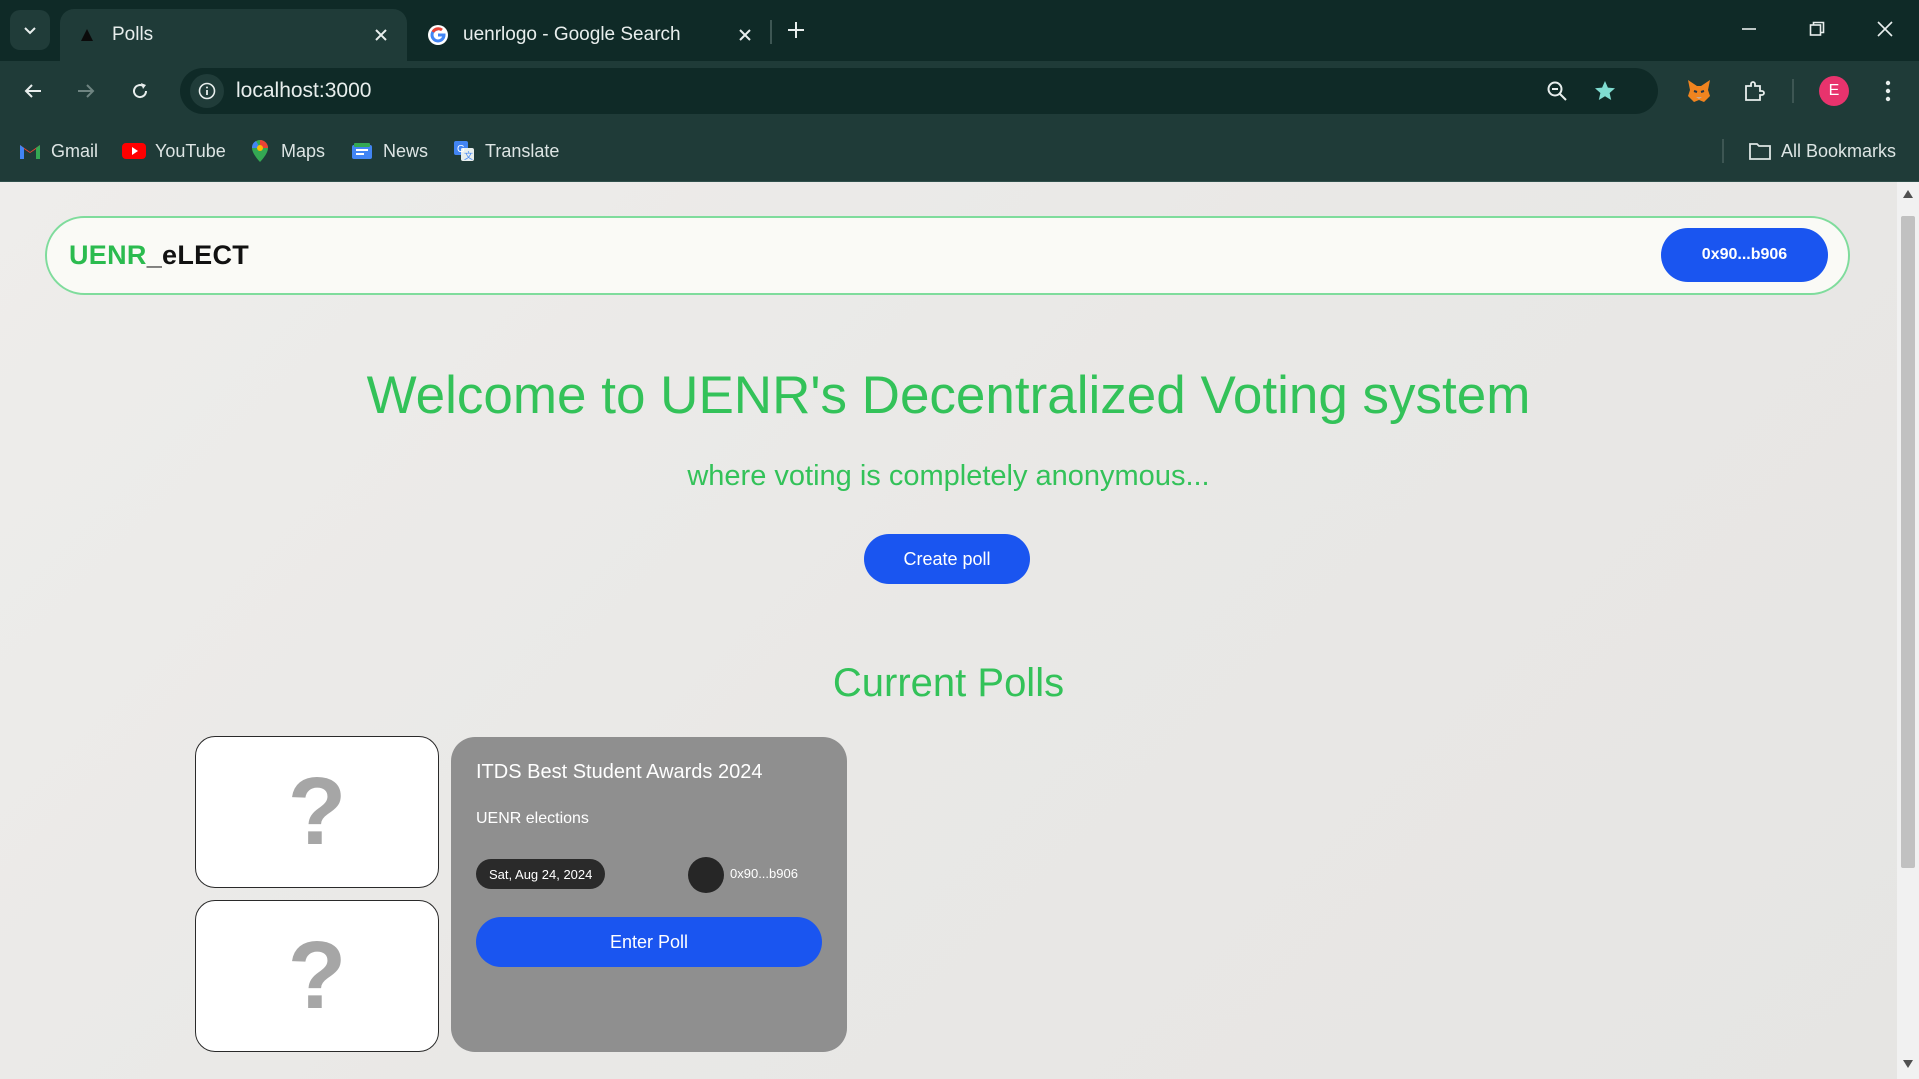 This screenshot has height=1079, width=1919. I want to click on info-icon, so click(207, 91).